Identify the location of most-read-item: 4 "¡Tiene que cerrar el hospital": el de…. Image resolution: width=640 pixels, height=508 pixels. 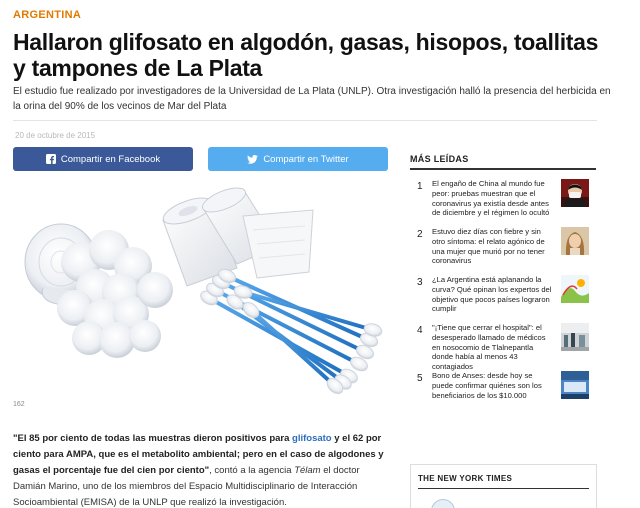
(503, 344).